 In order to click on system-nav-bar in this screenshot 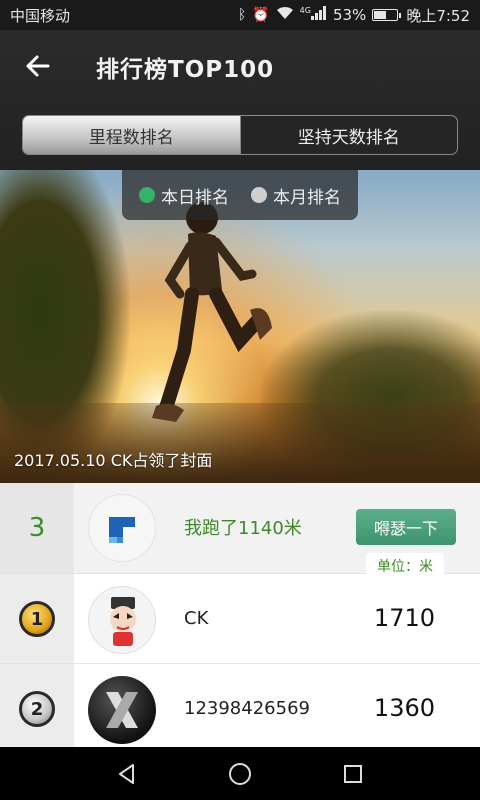, I will do `click(240, 773)`.